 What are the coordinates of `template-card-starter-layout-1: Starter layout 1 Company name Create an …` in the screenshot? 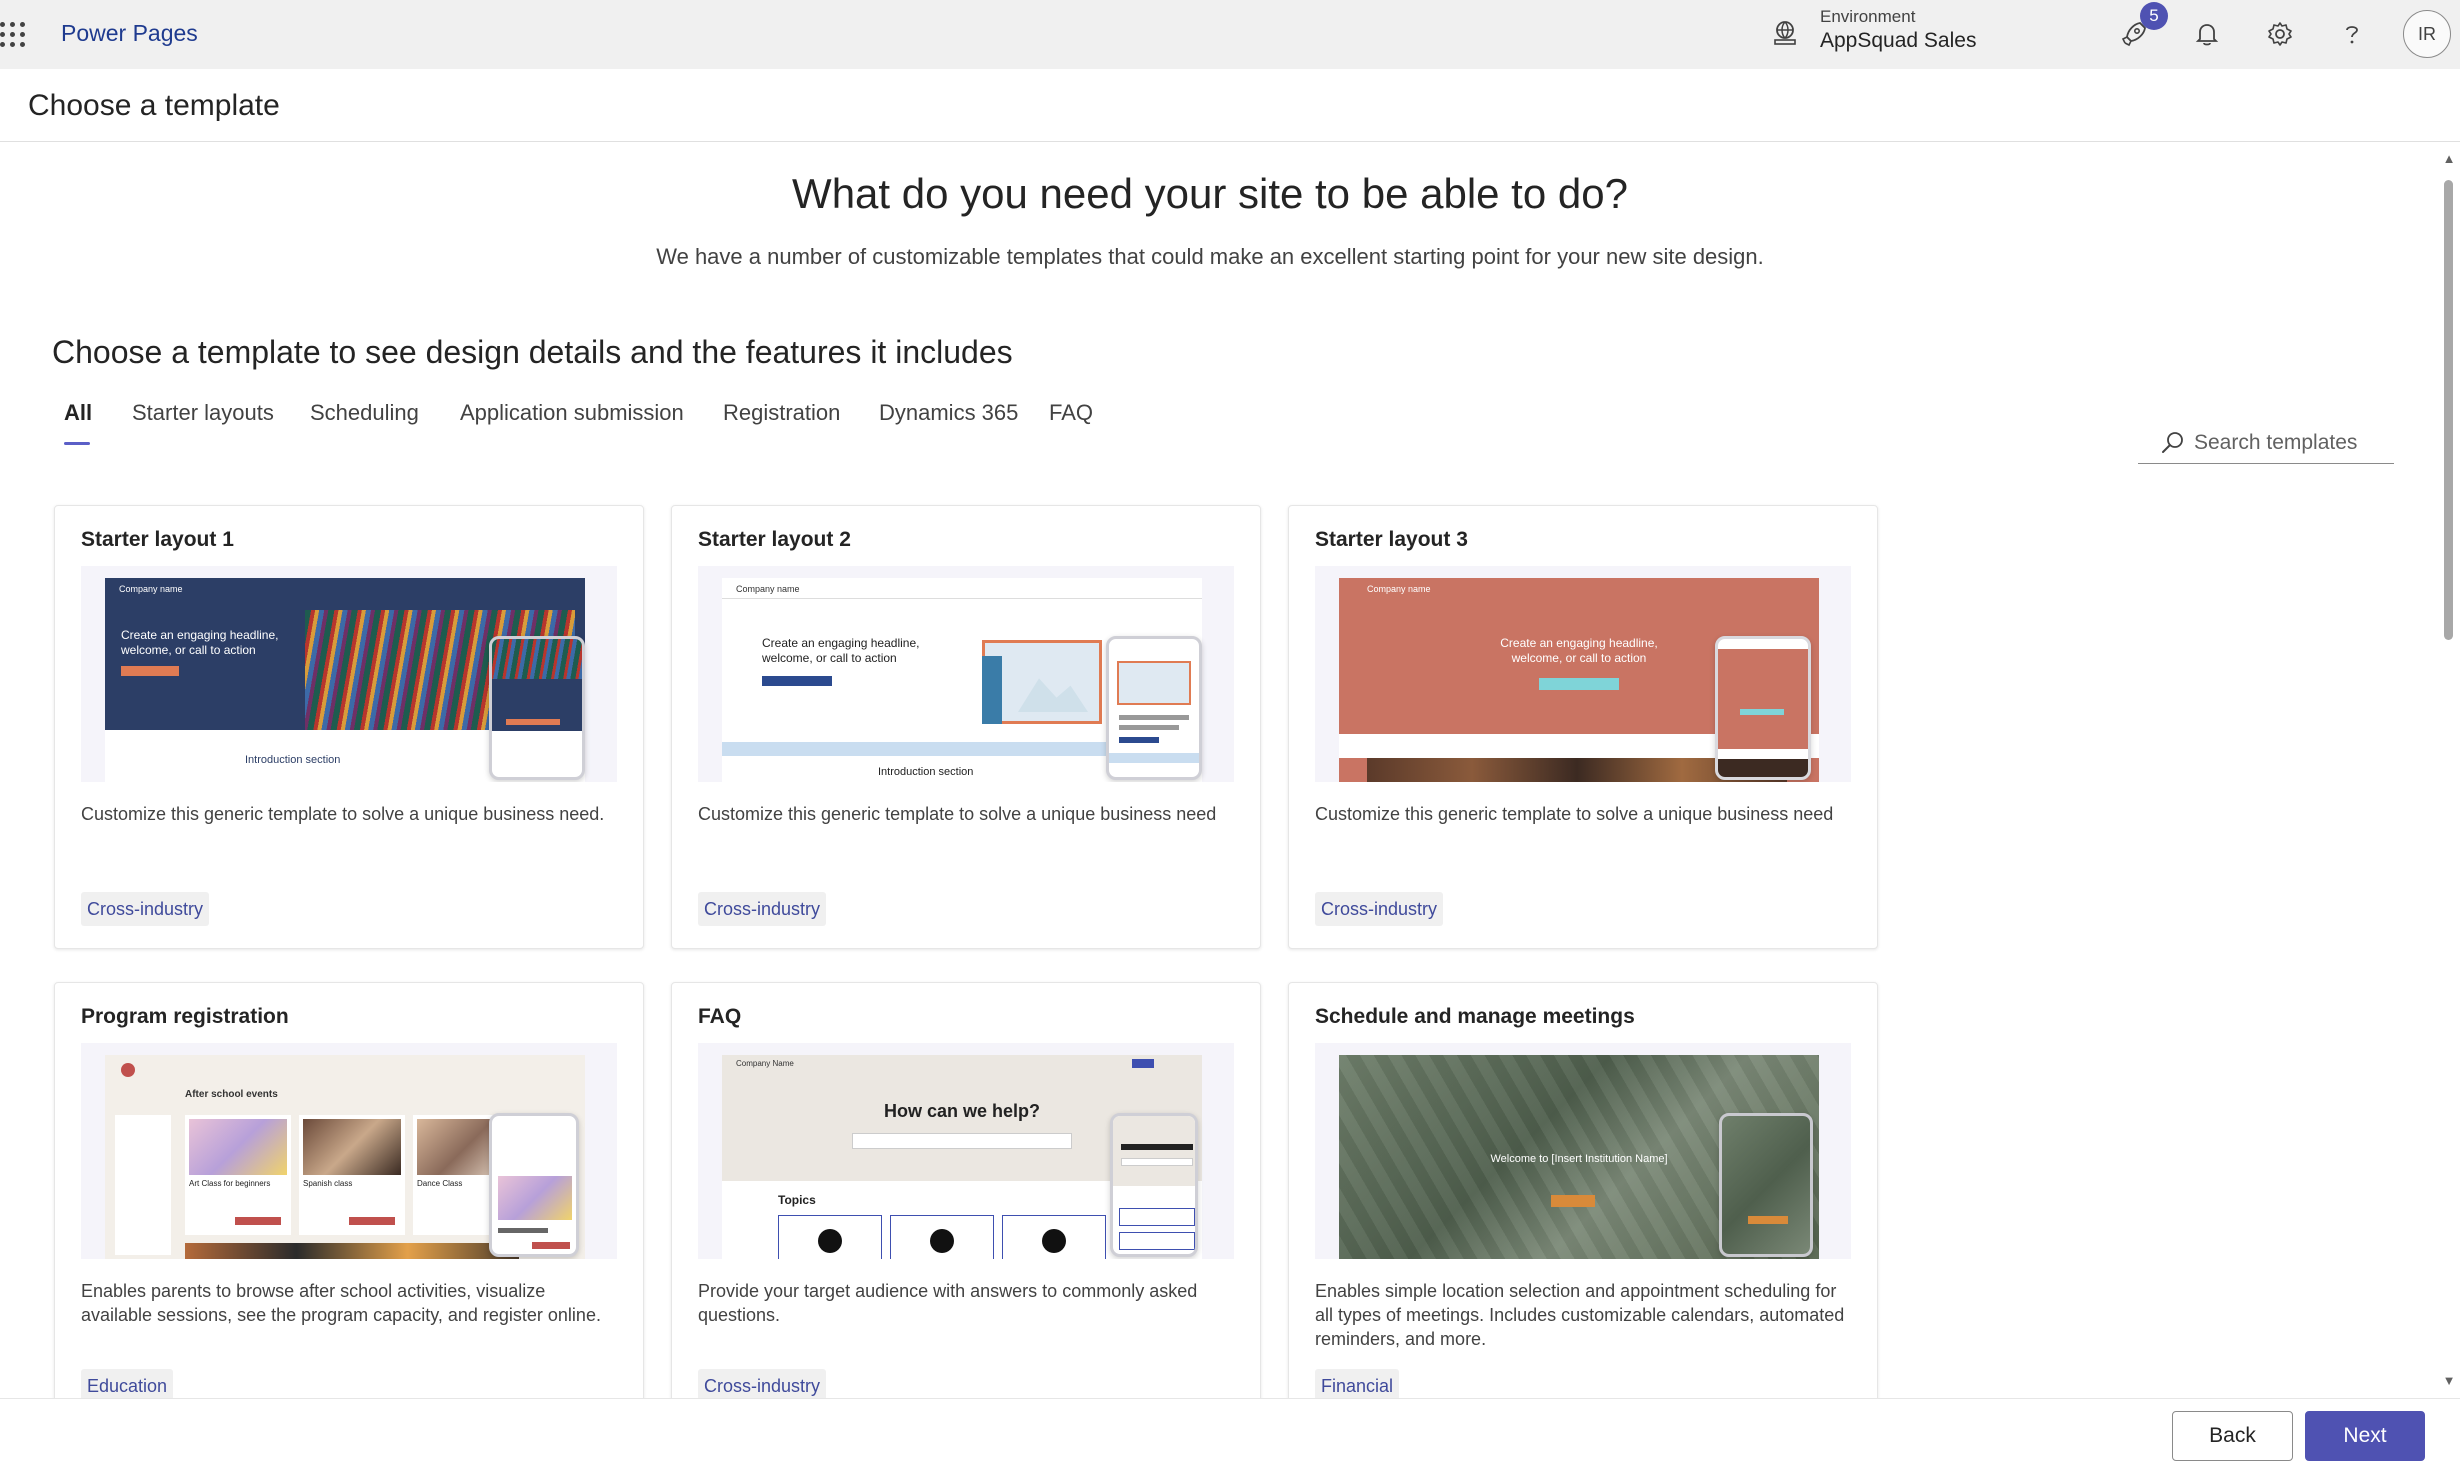 It's located at (349, 727).